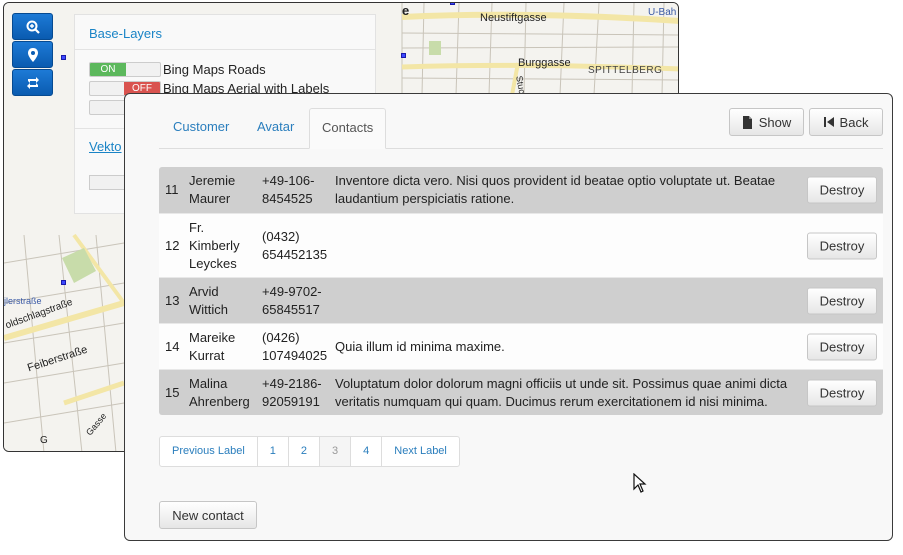 Image resolution: width=903 pixels, height=555 pixels. Describe the element at coordinates (544, 63) in the screenshot. I see `map-label: Burggasse` at that location.